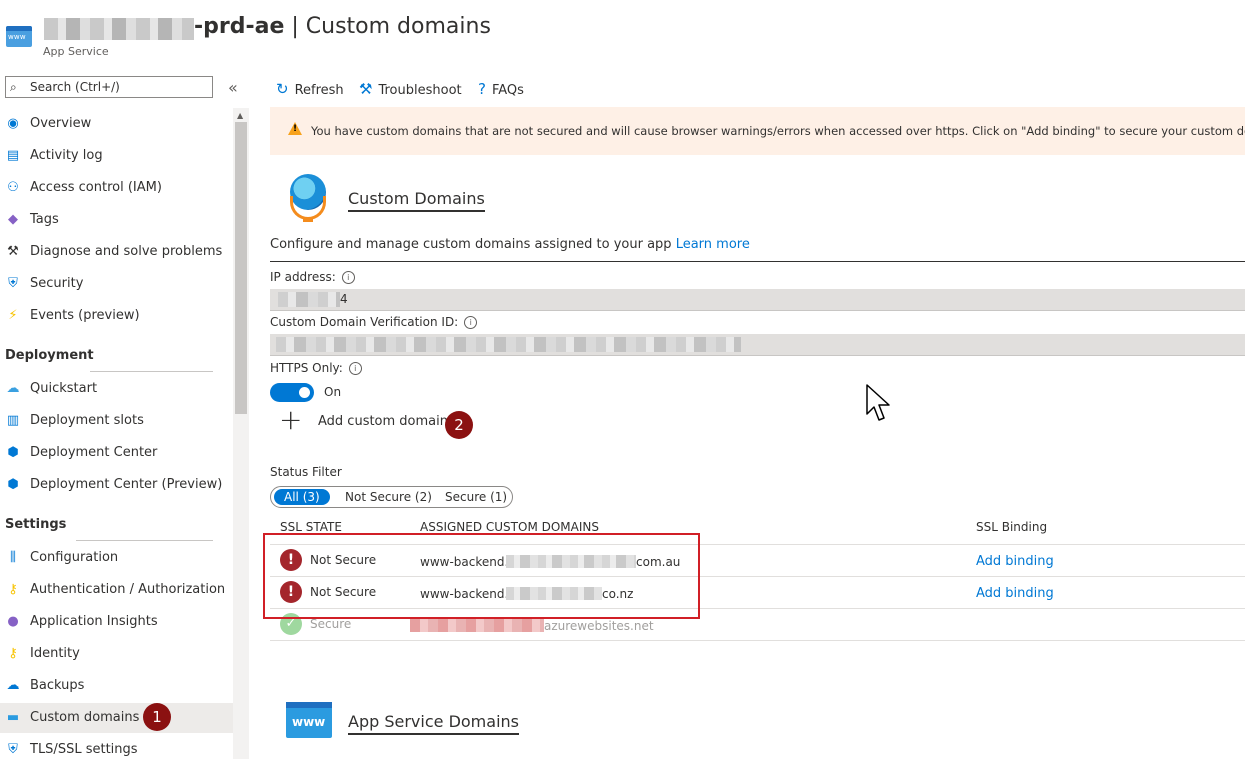 The image size is (1245, 765). What do you see at coordinates (290, 420) in the screenshot?
I see `add-icon: +` at bounding box center [290, 420].